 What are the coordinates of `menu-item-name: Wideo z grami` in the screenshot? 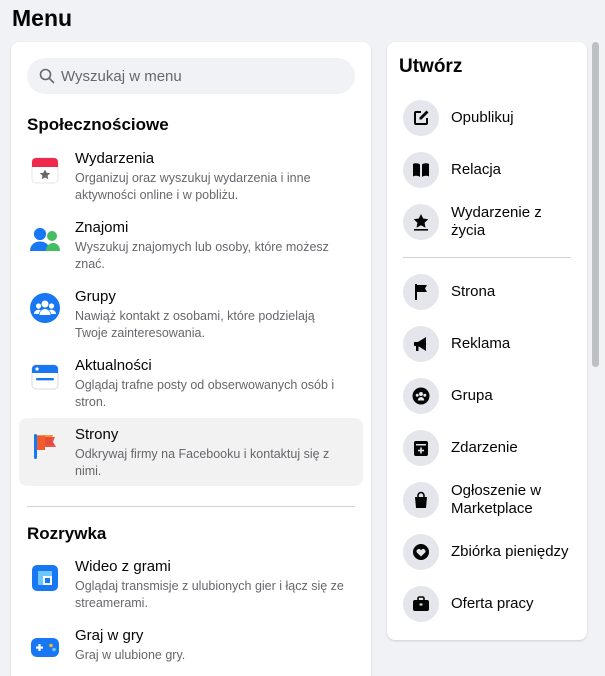 It's located at (123, 566).